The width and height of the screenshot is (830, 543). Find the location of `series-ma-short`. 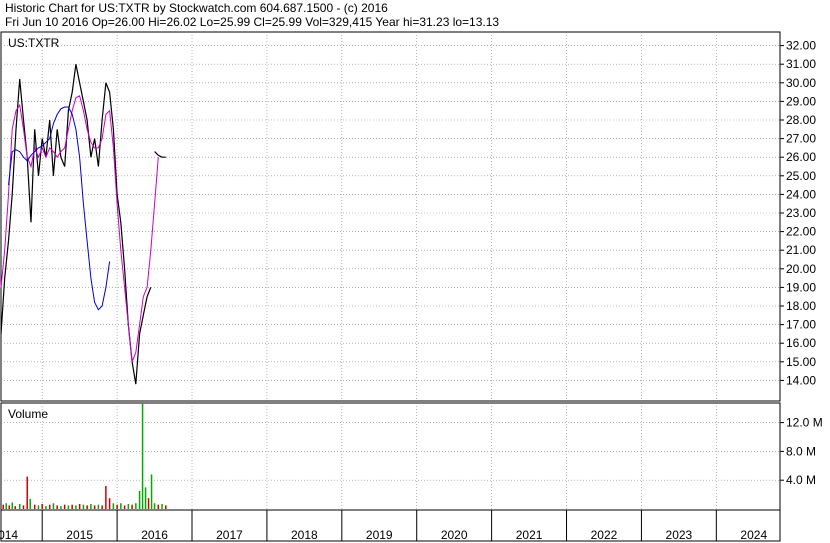

series-ma-short is located at coordinates (79, 228).